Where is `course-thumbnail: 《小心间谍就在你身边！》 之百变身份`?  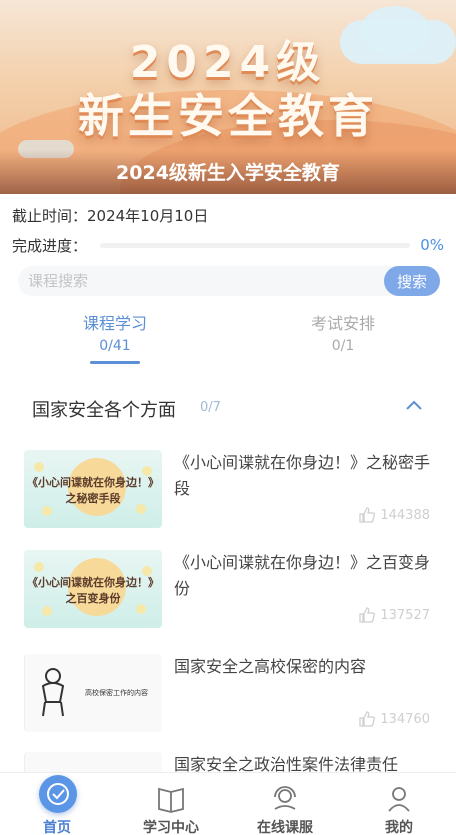
course-thumbnail: 《小心间谍就在你身边！》 之百变身份 is located at coordinates (93, 589).